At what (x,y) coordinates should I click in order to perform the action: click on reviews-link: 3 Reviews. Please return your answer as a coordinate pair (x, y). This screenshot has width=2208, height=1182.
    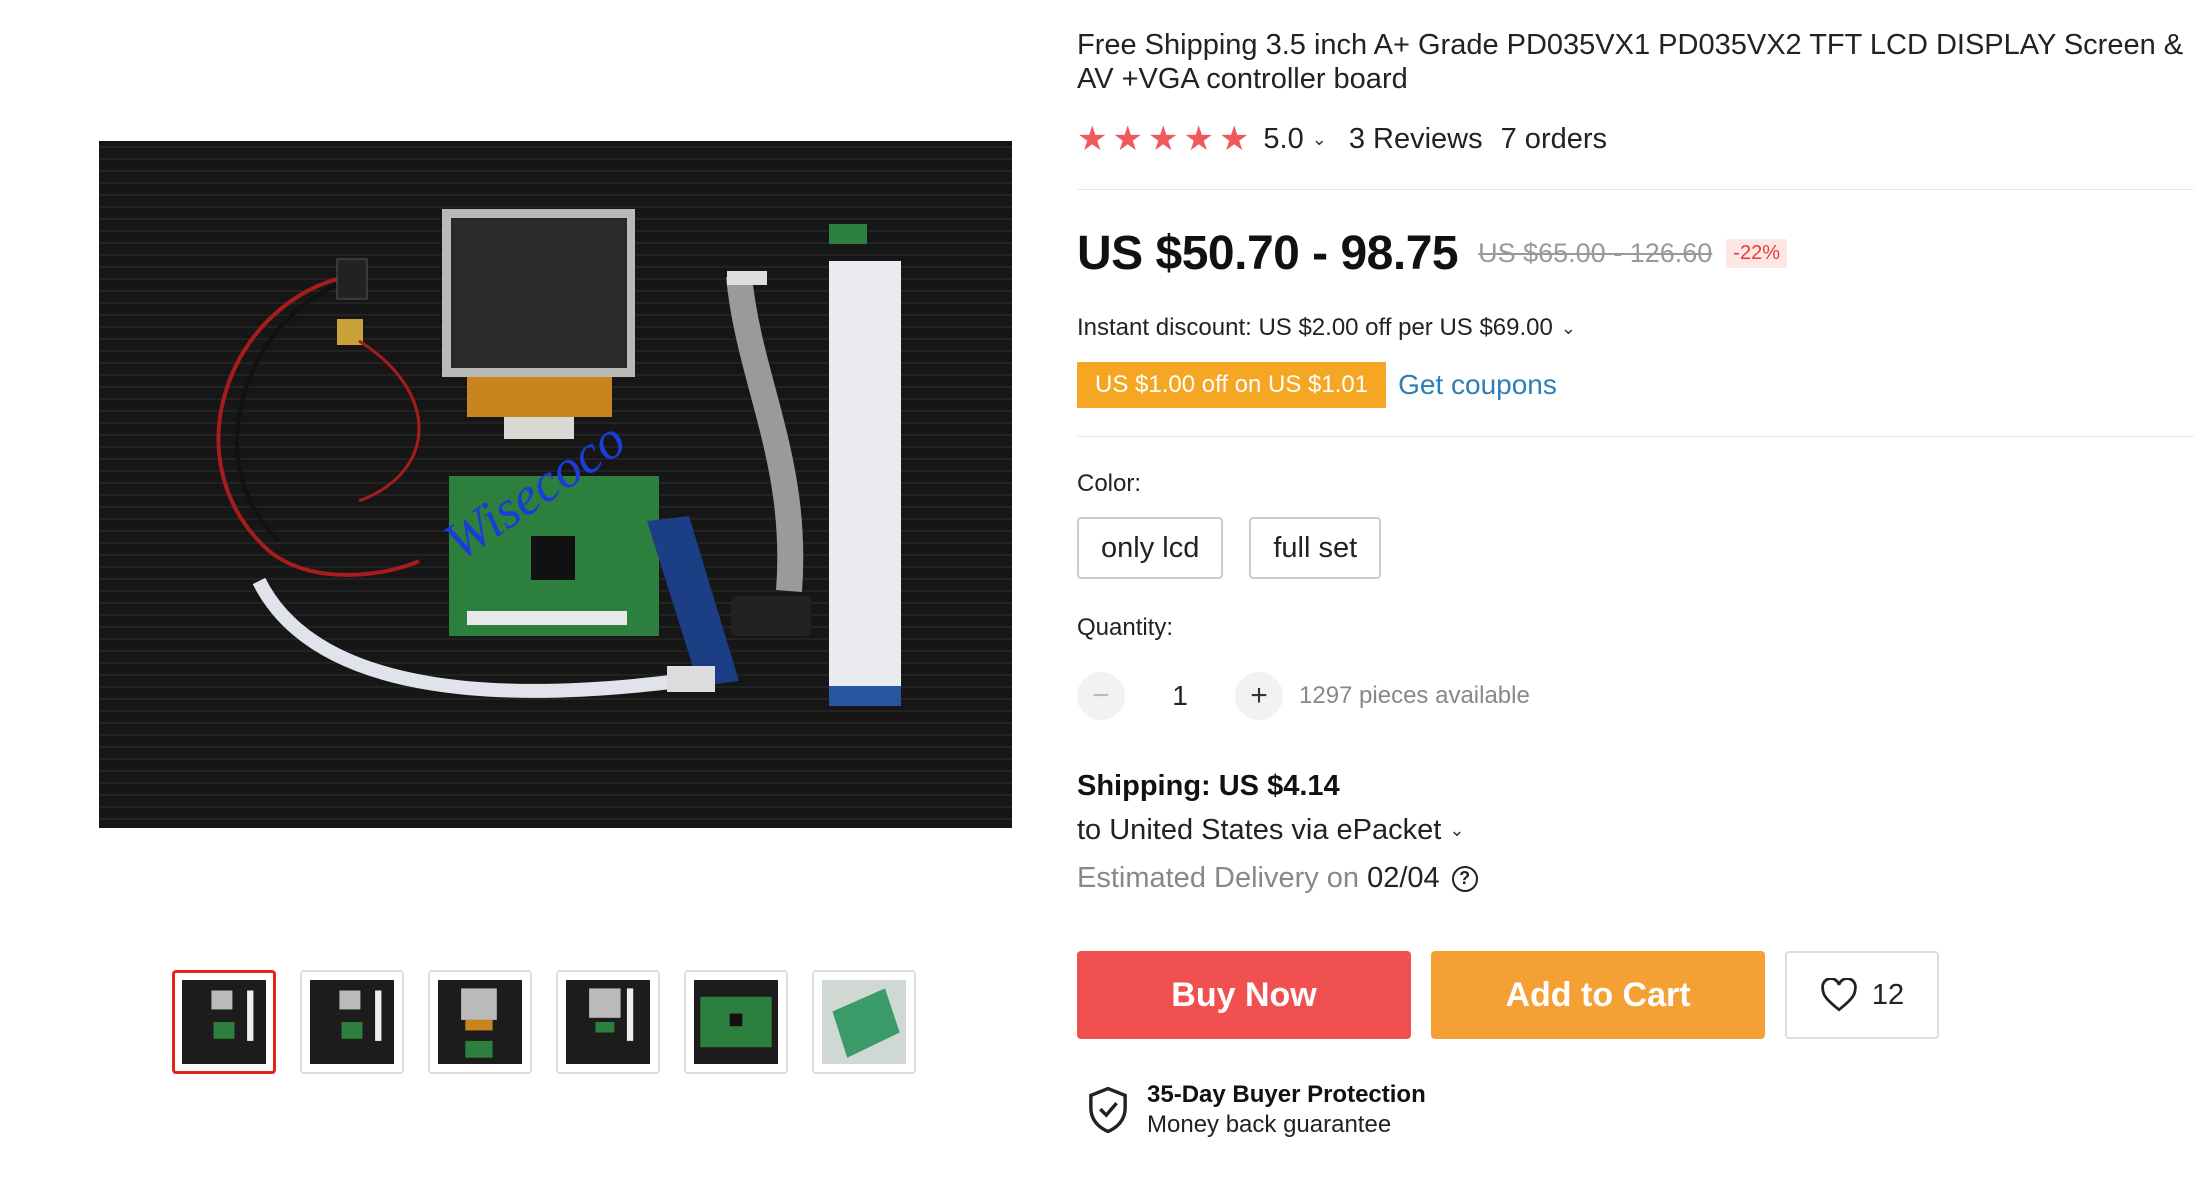
    Looking at the image, I should click on (1416, 139).